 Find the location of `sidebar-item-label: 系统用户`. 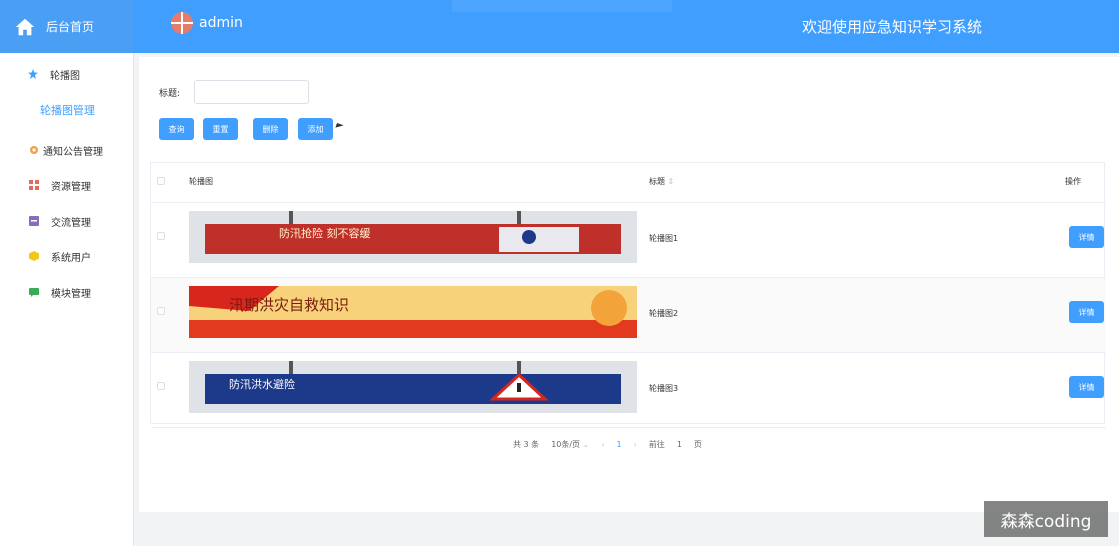

sidebar-item-label: 系统用户 is located at coordinates (71, 258).